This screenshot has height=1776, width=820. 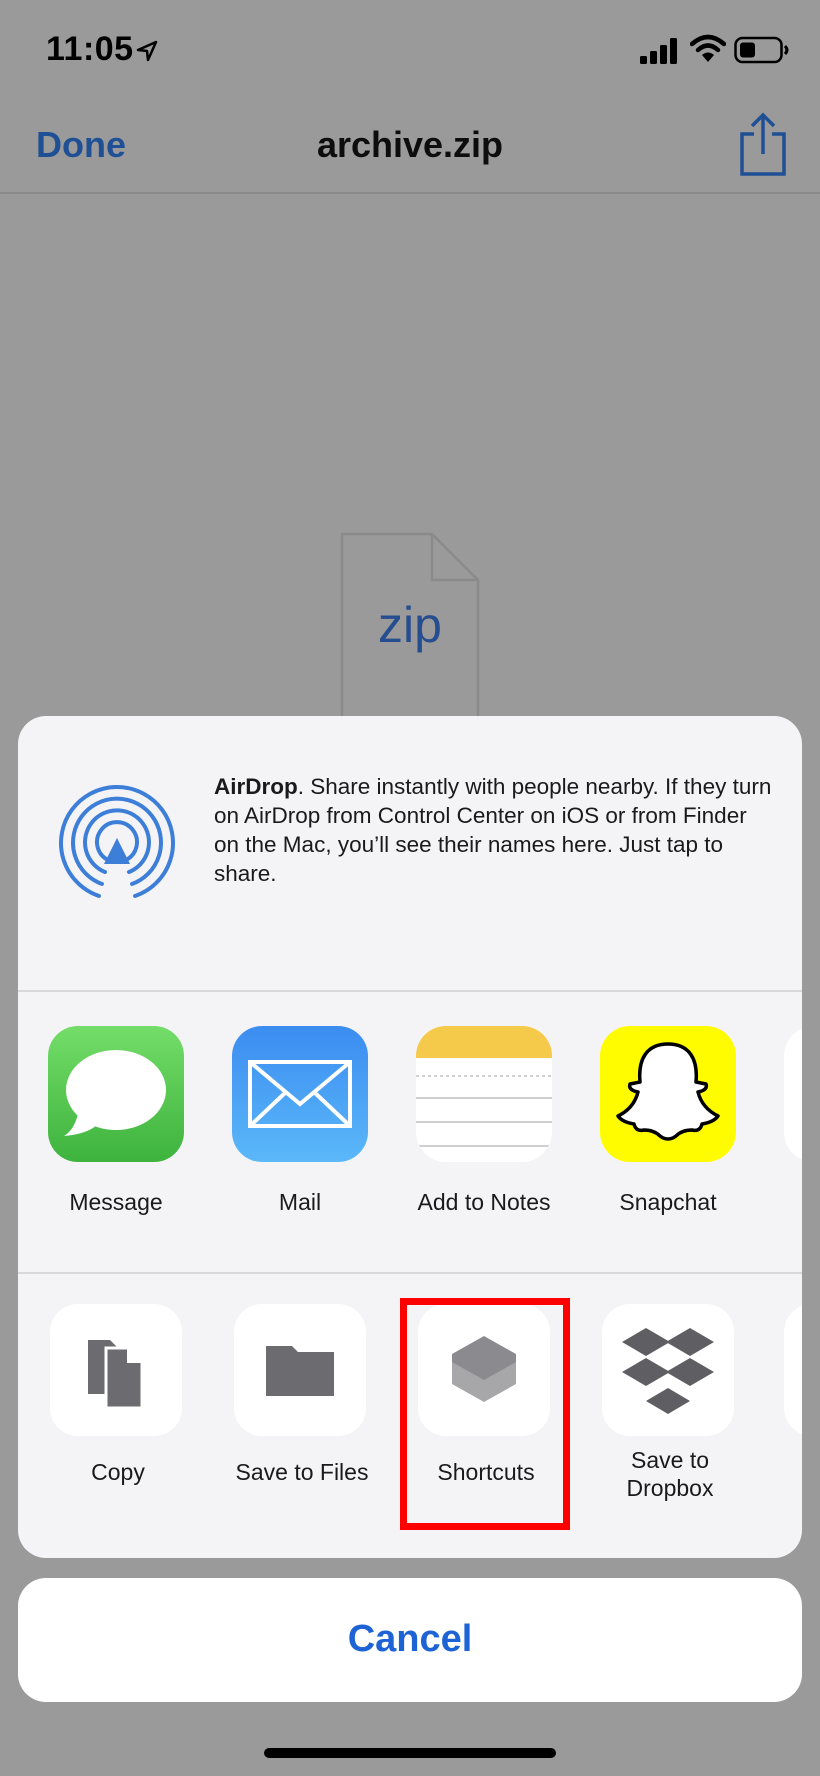 I want to click on status-bar: 11:05, so click(x=410, y=50).